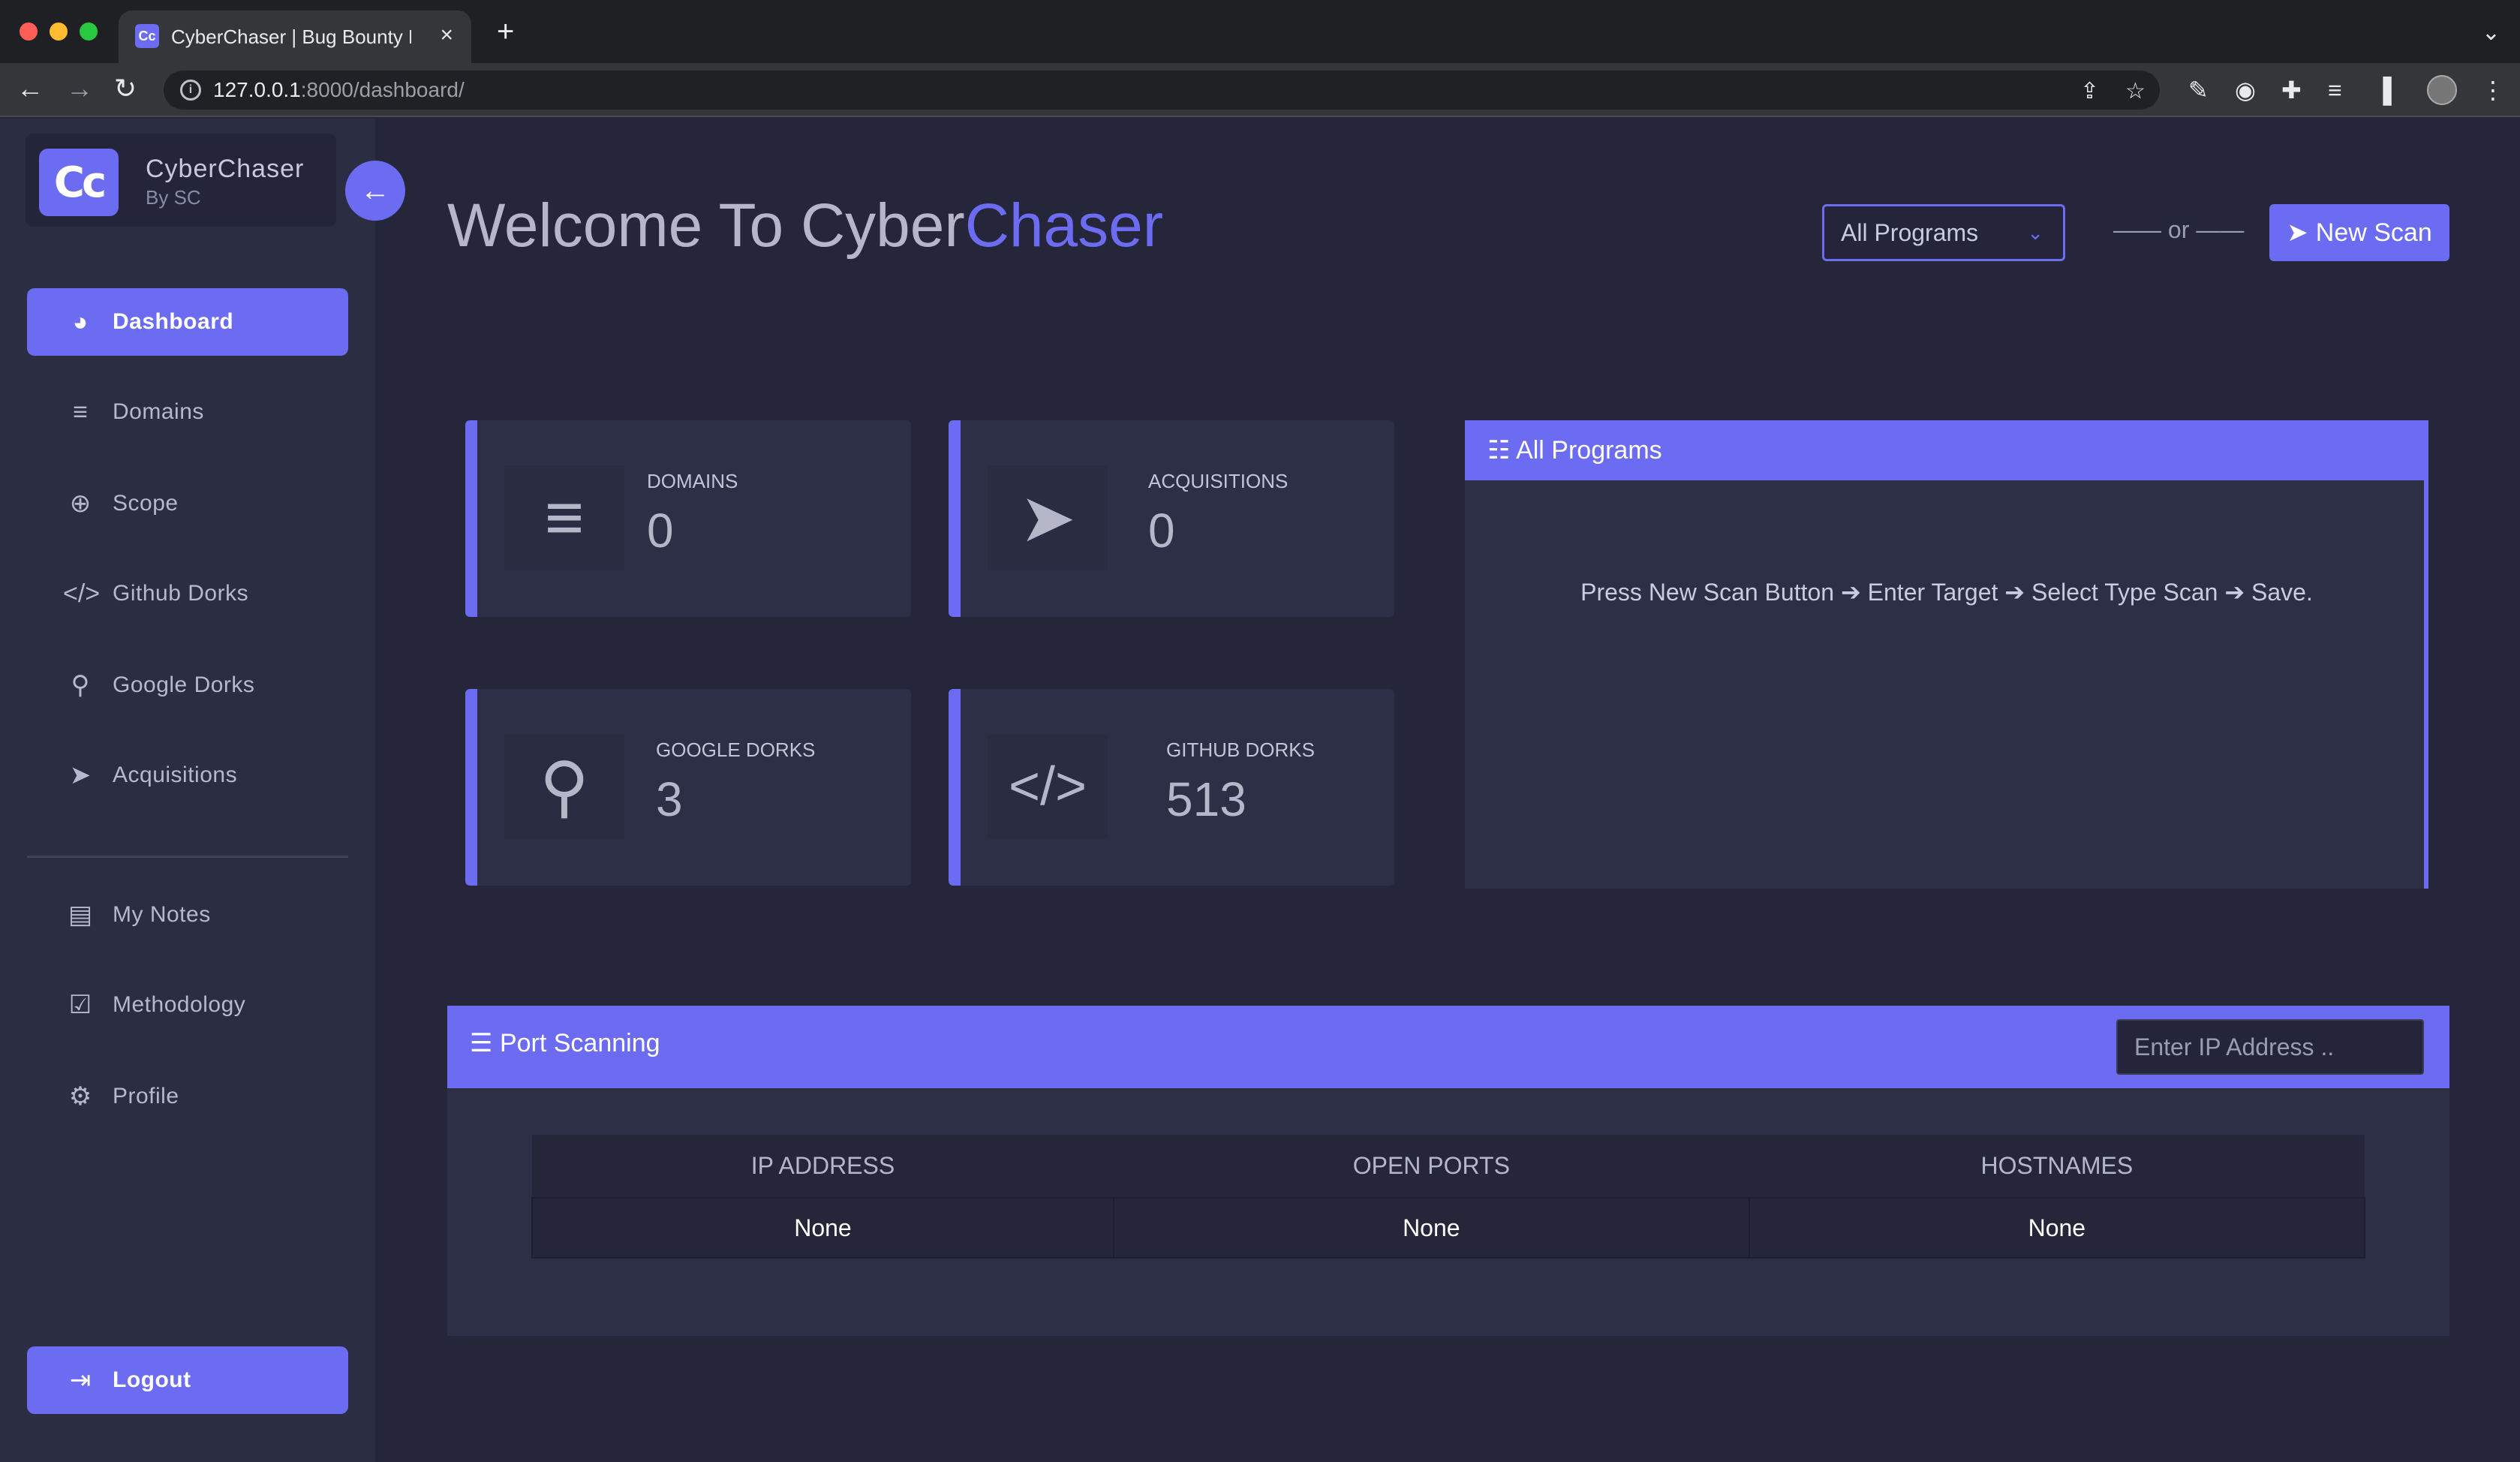  Describe the element at coordinates (225, 169) in the screenshot. I see `brand-name: CyberChaser` at that location.